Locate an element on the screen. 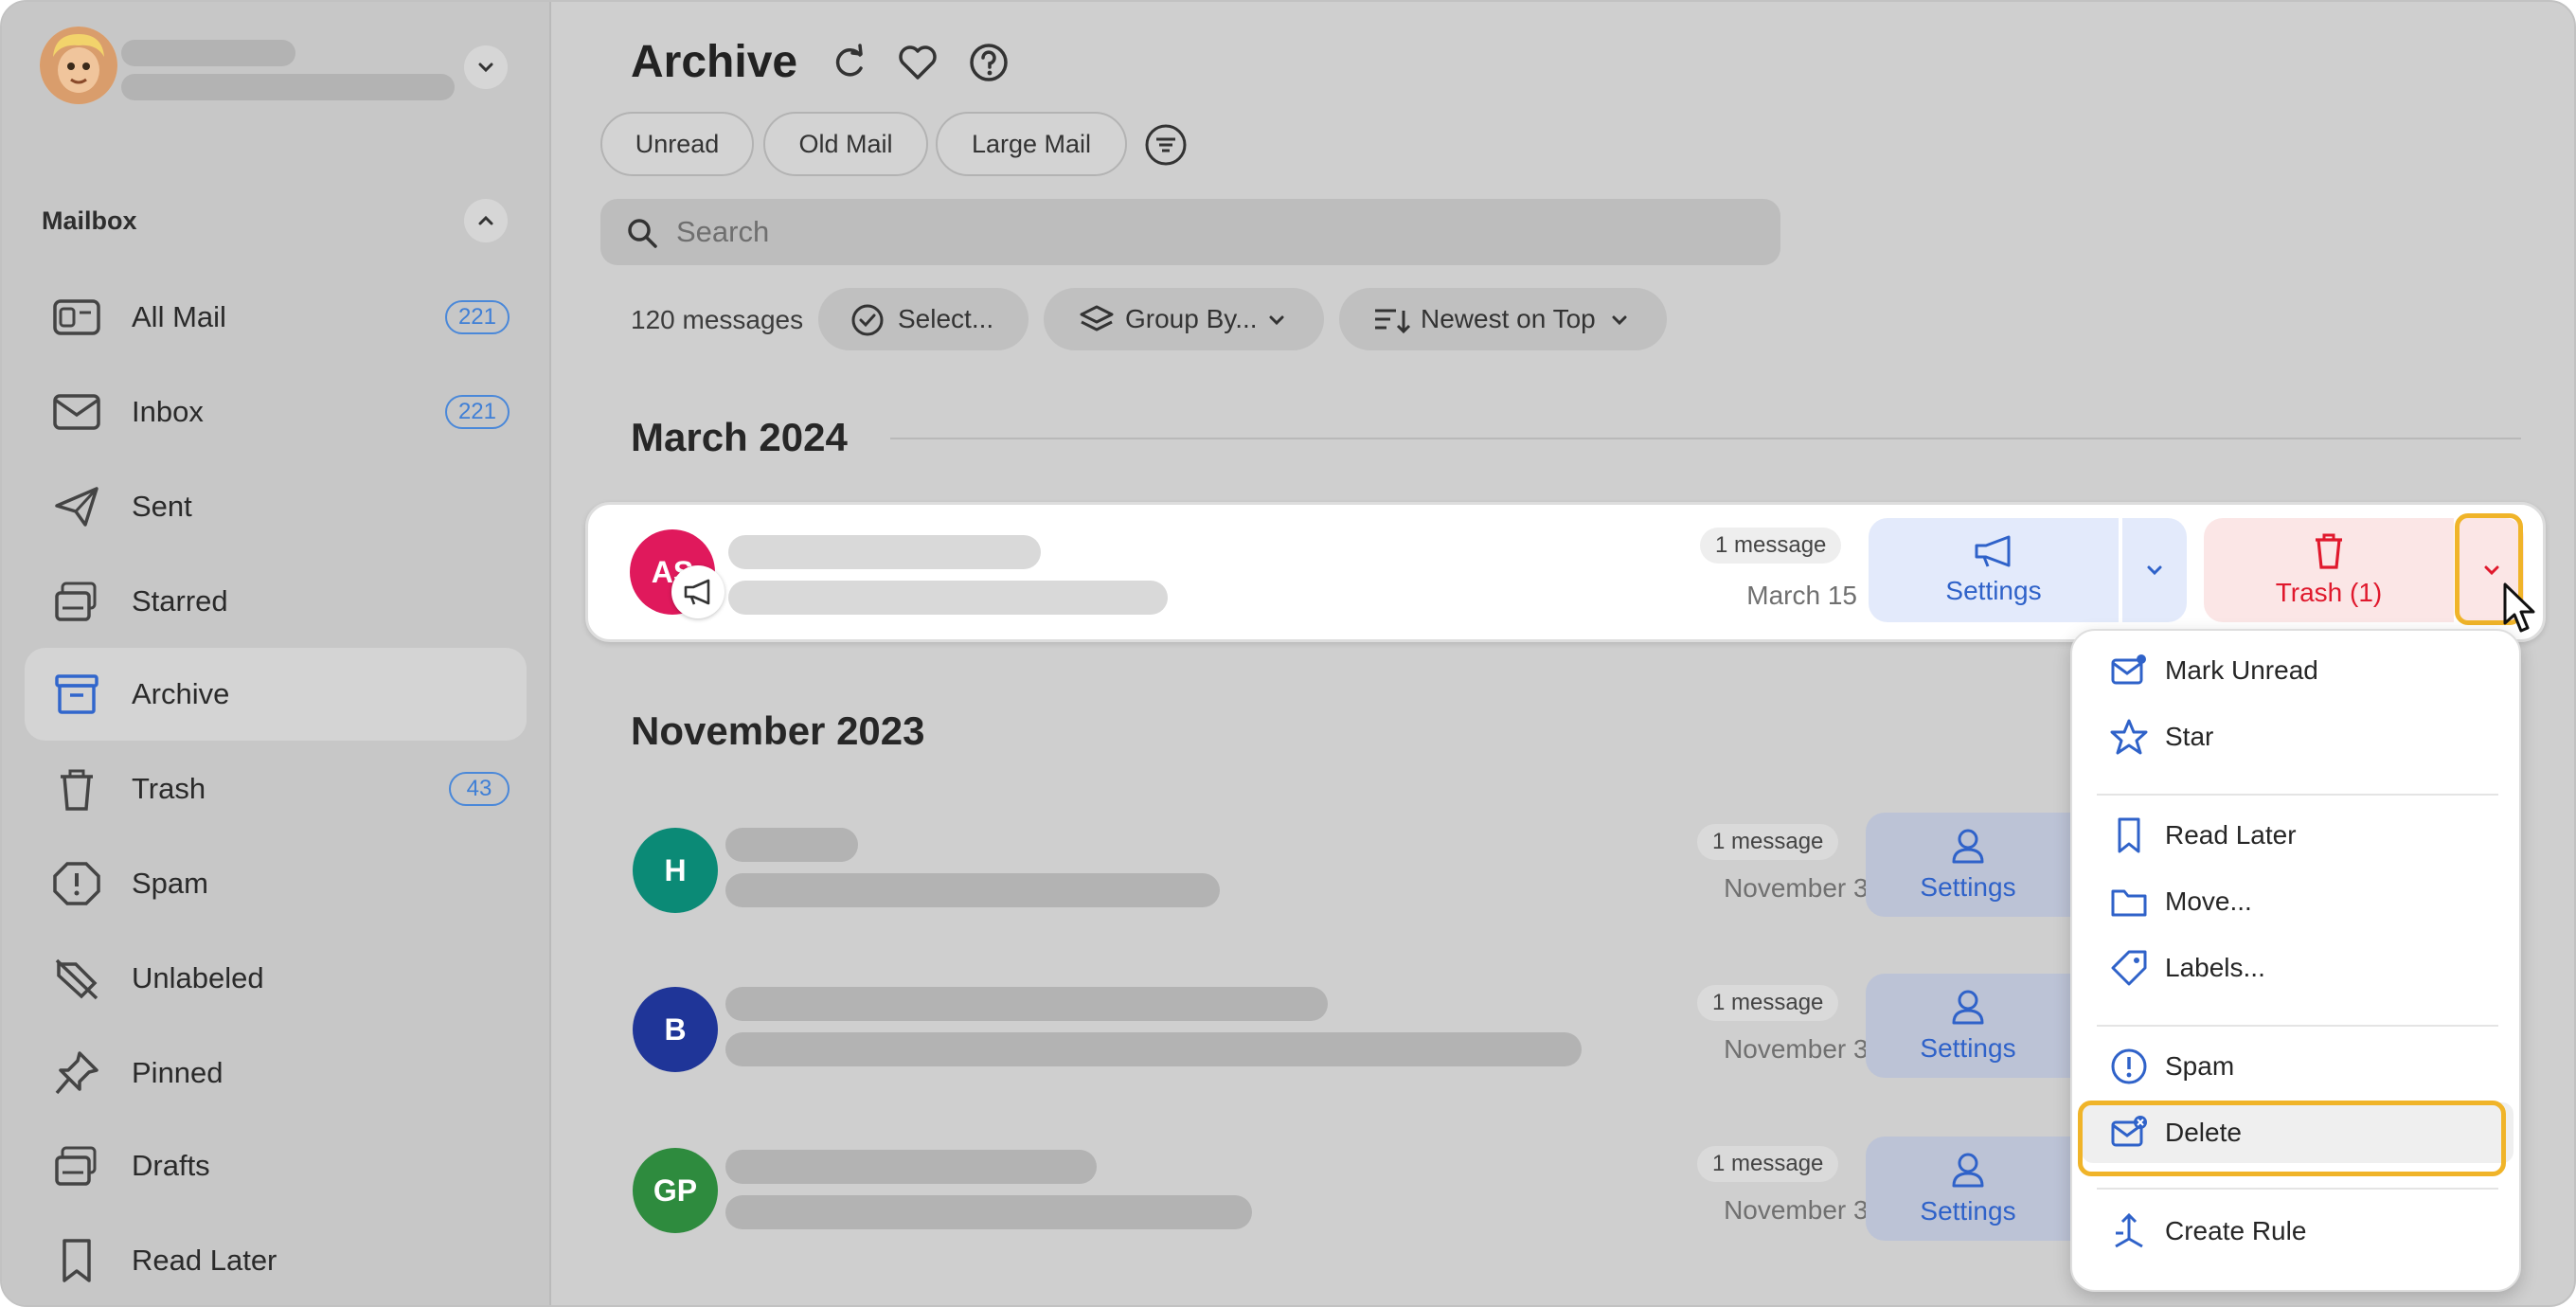  section-divider is located at coordinates (1705, 438).